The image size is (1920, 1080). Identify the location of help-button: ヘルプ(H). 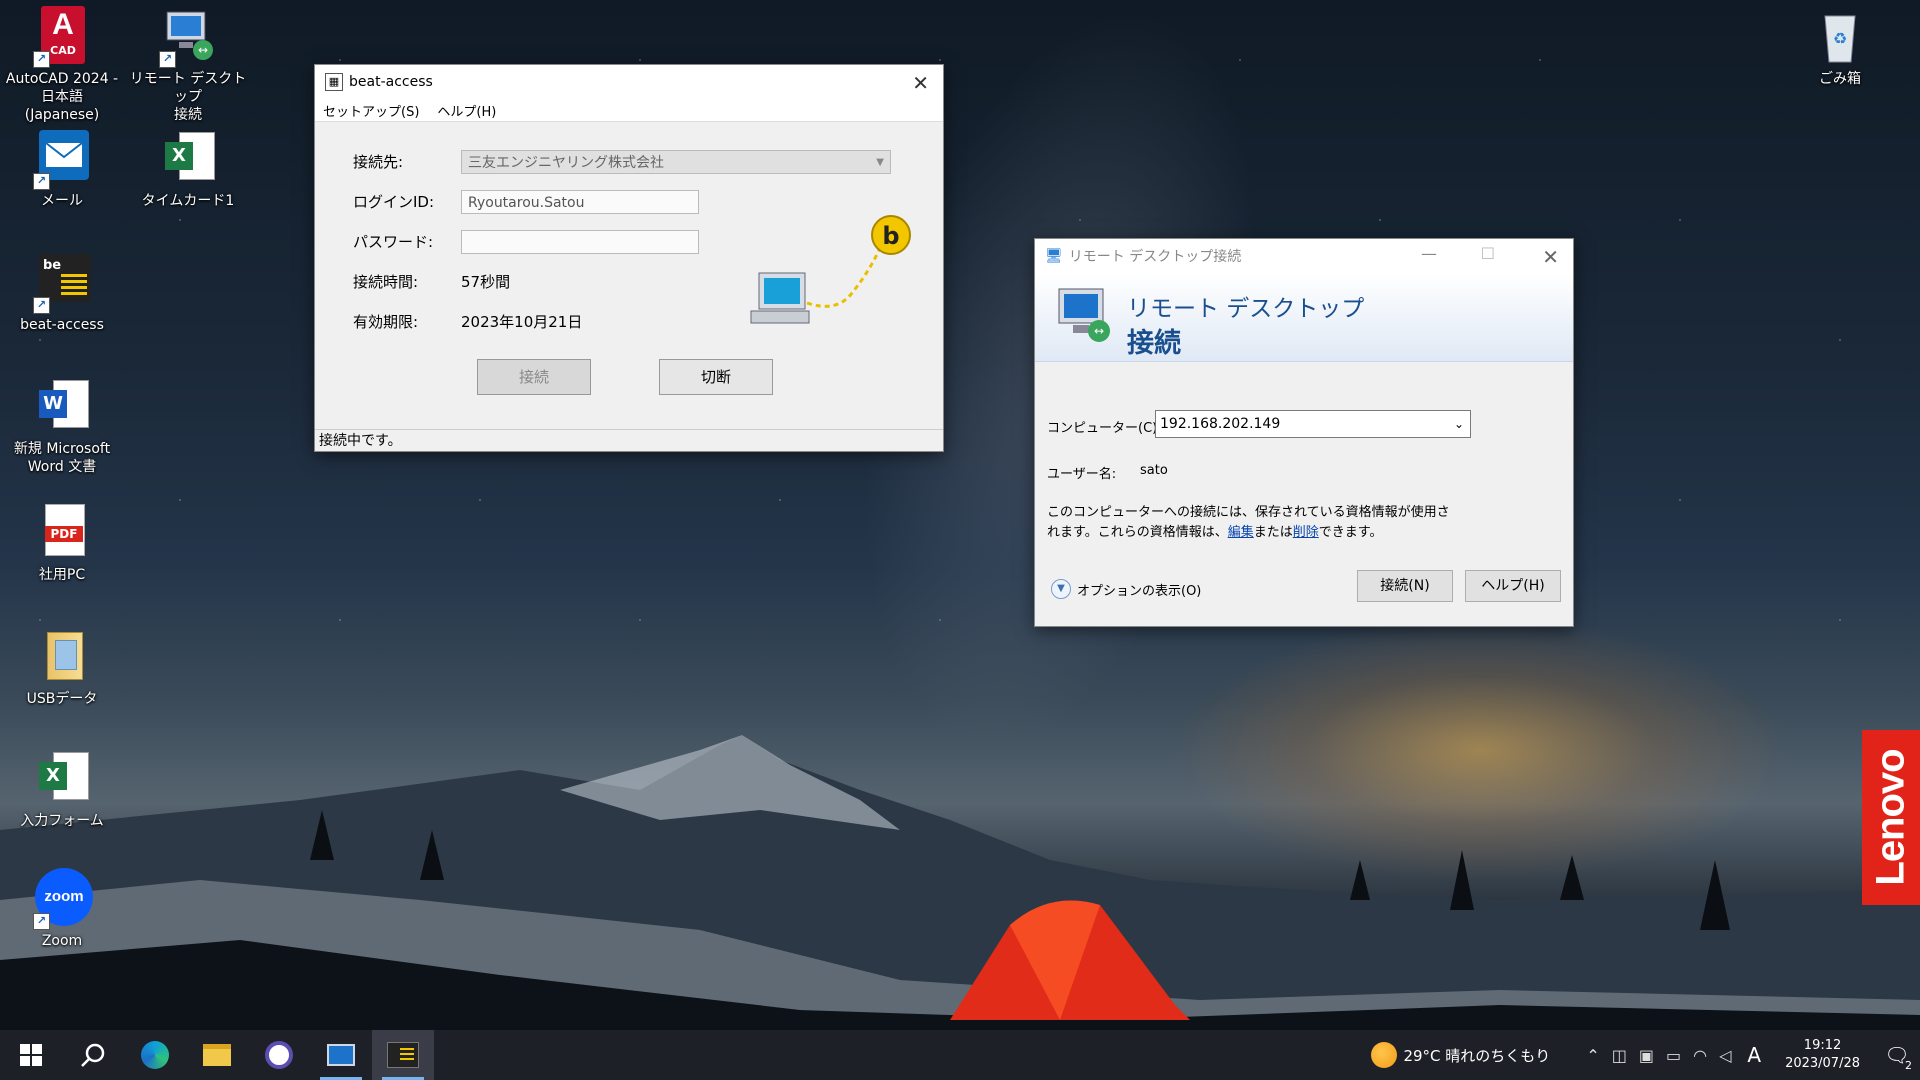
(1513, 586).